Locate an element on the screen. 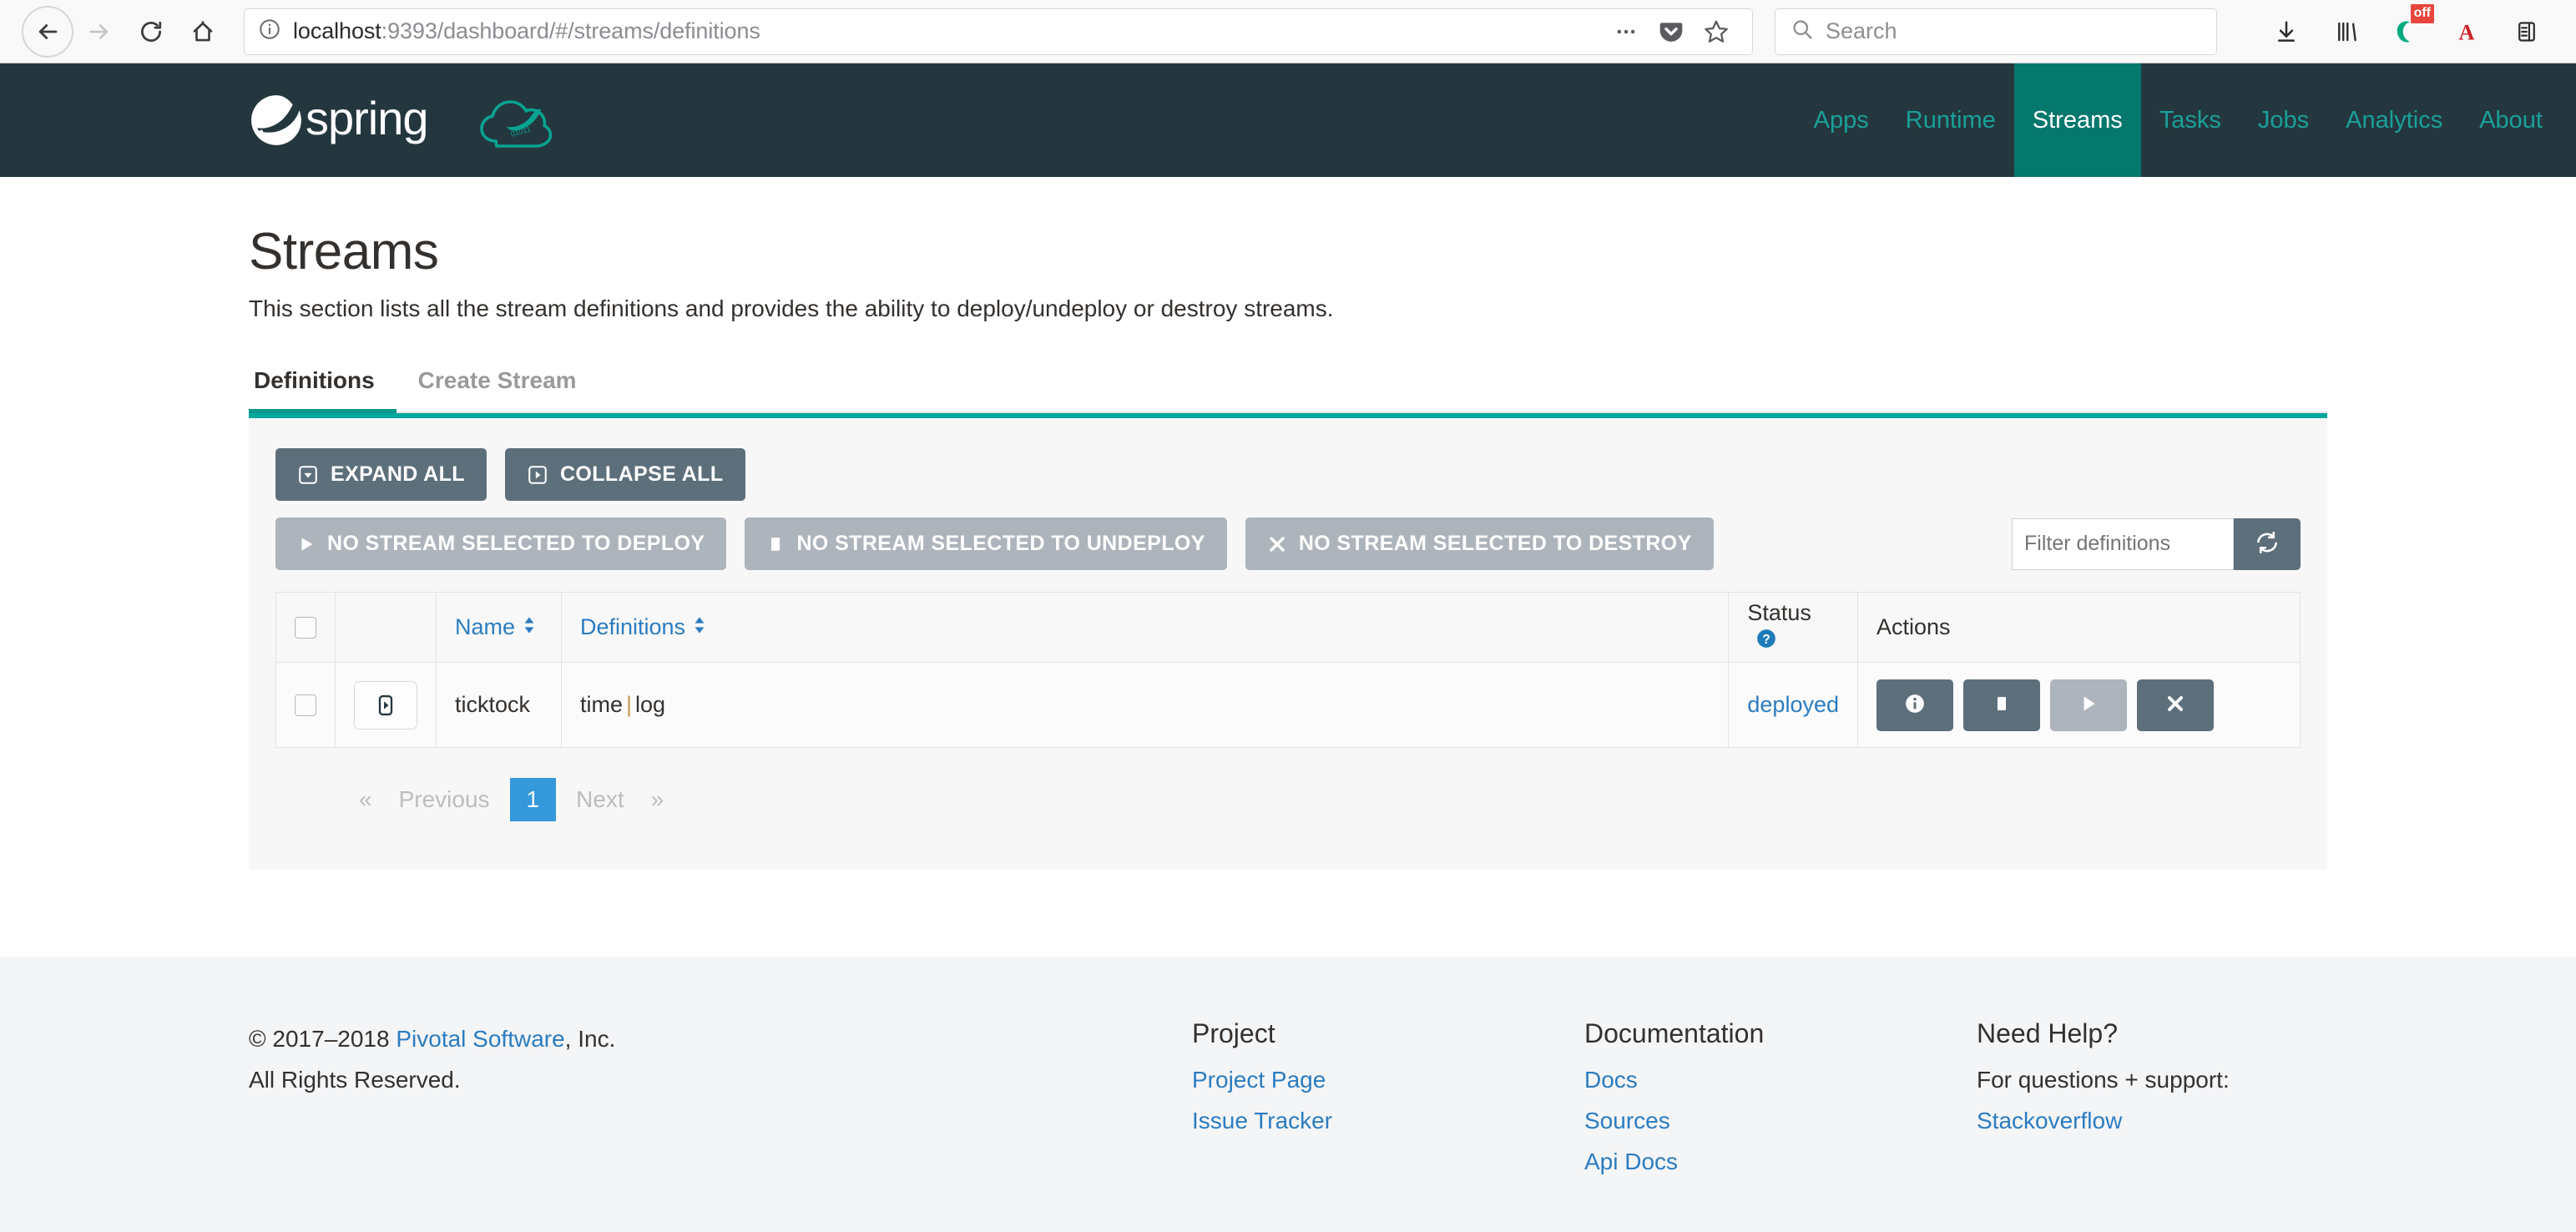 Image resolution: width=2576 pixels, height=1232 pixels. footer-link-sources: Sources is located at coordinates (1780, 1120).